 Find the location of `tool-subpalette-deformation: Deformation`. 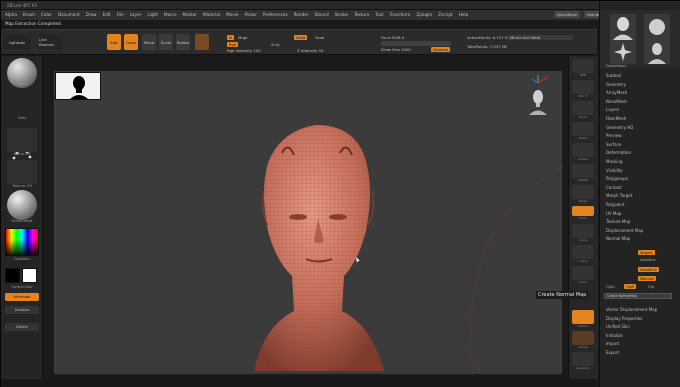

tool-subpalette-deformation: Deformation is located at coordinates (618, 152).